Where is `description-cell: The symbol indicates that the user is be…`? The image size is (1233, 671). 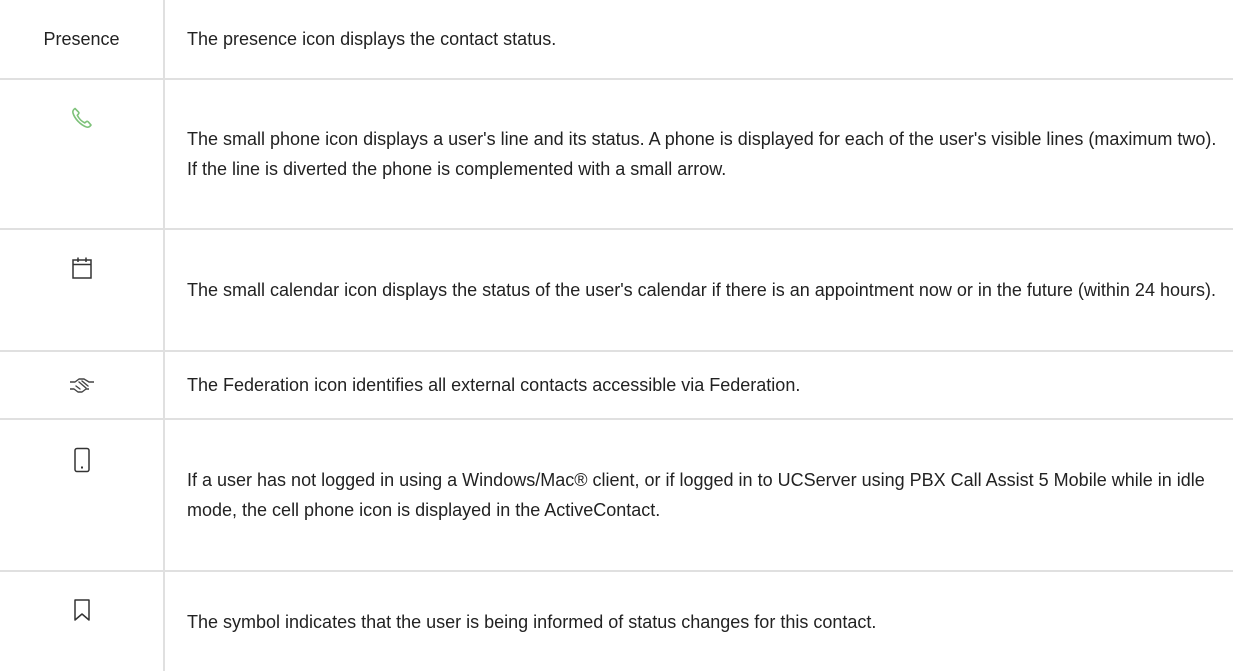 description-cell: The symbol indicates that the user is be… is located at coordinates (532, 621).